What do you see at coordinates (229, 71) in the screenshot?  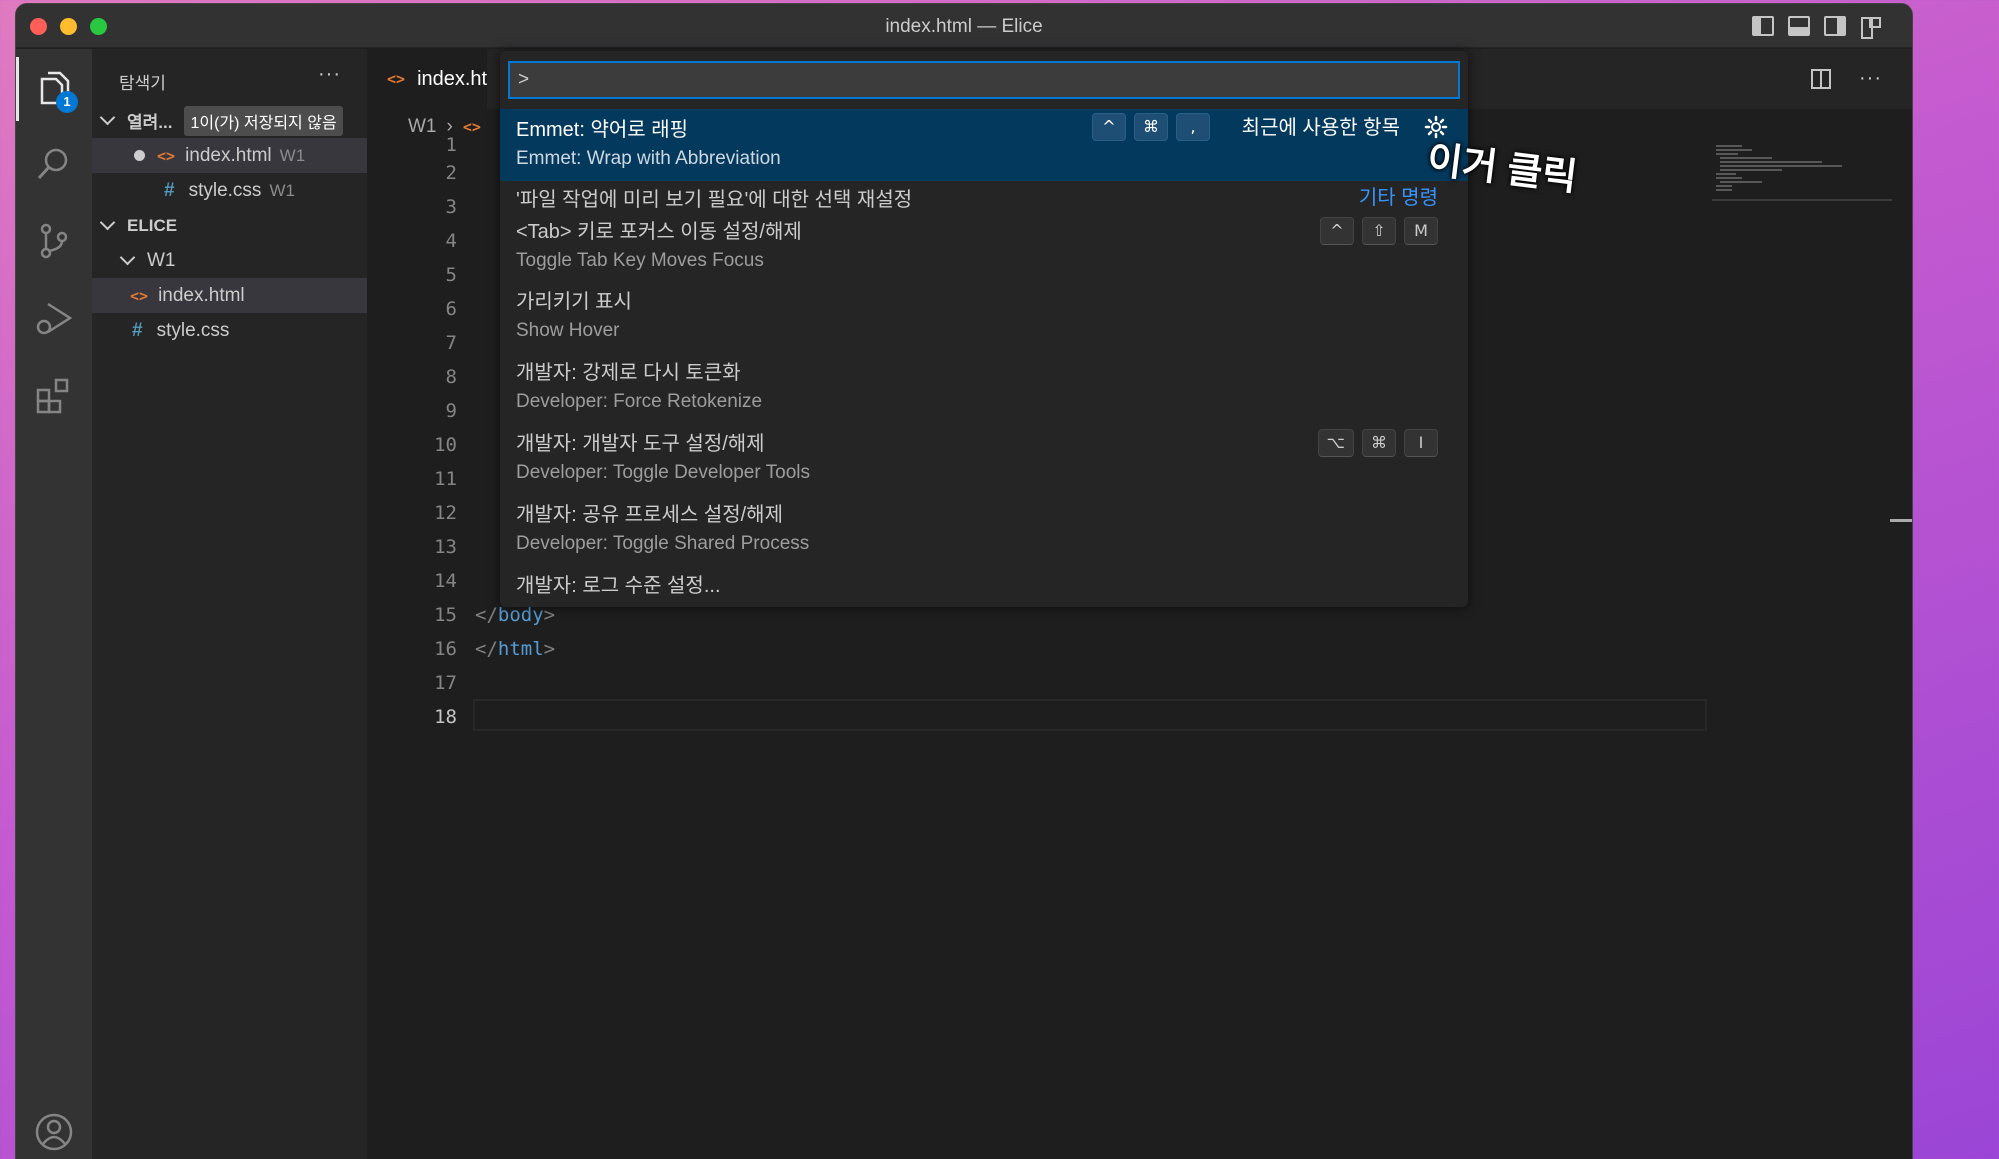 I see `explorer-header: 탐색기 ···` at bounding box center [229, 71].